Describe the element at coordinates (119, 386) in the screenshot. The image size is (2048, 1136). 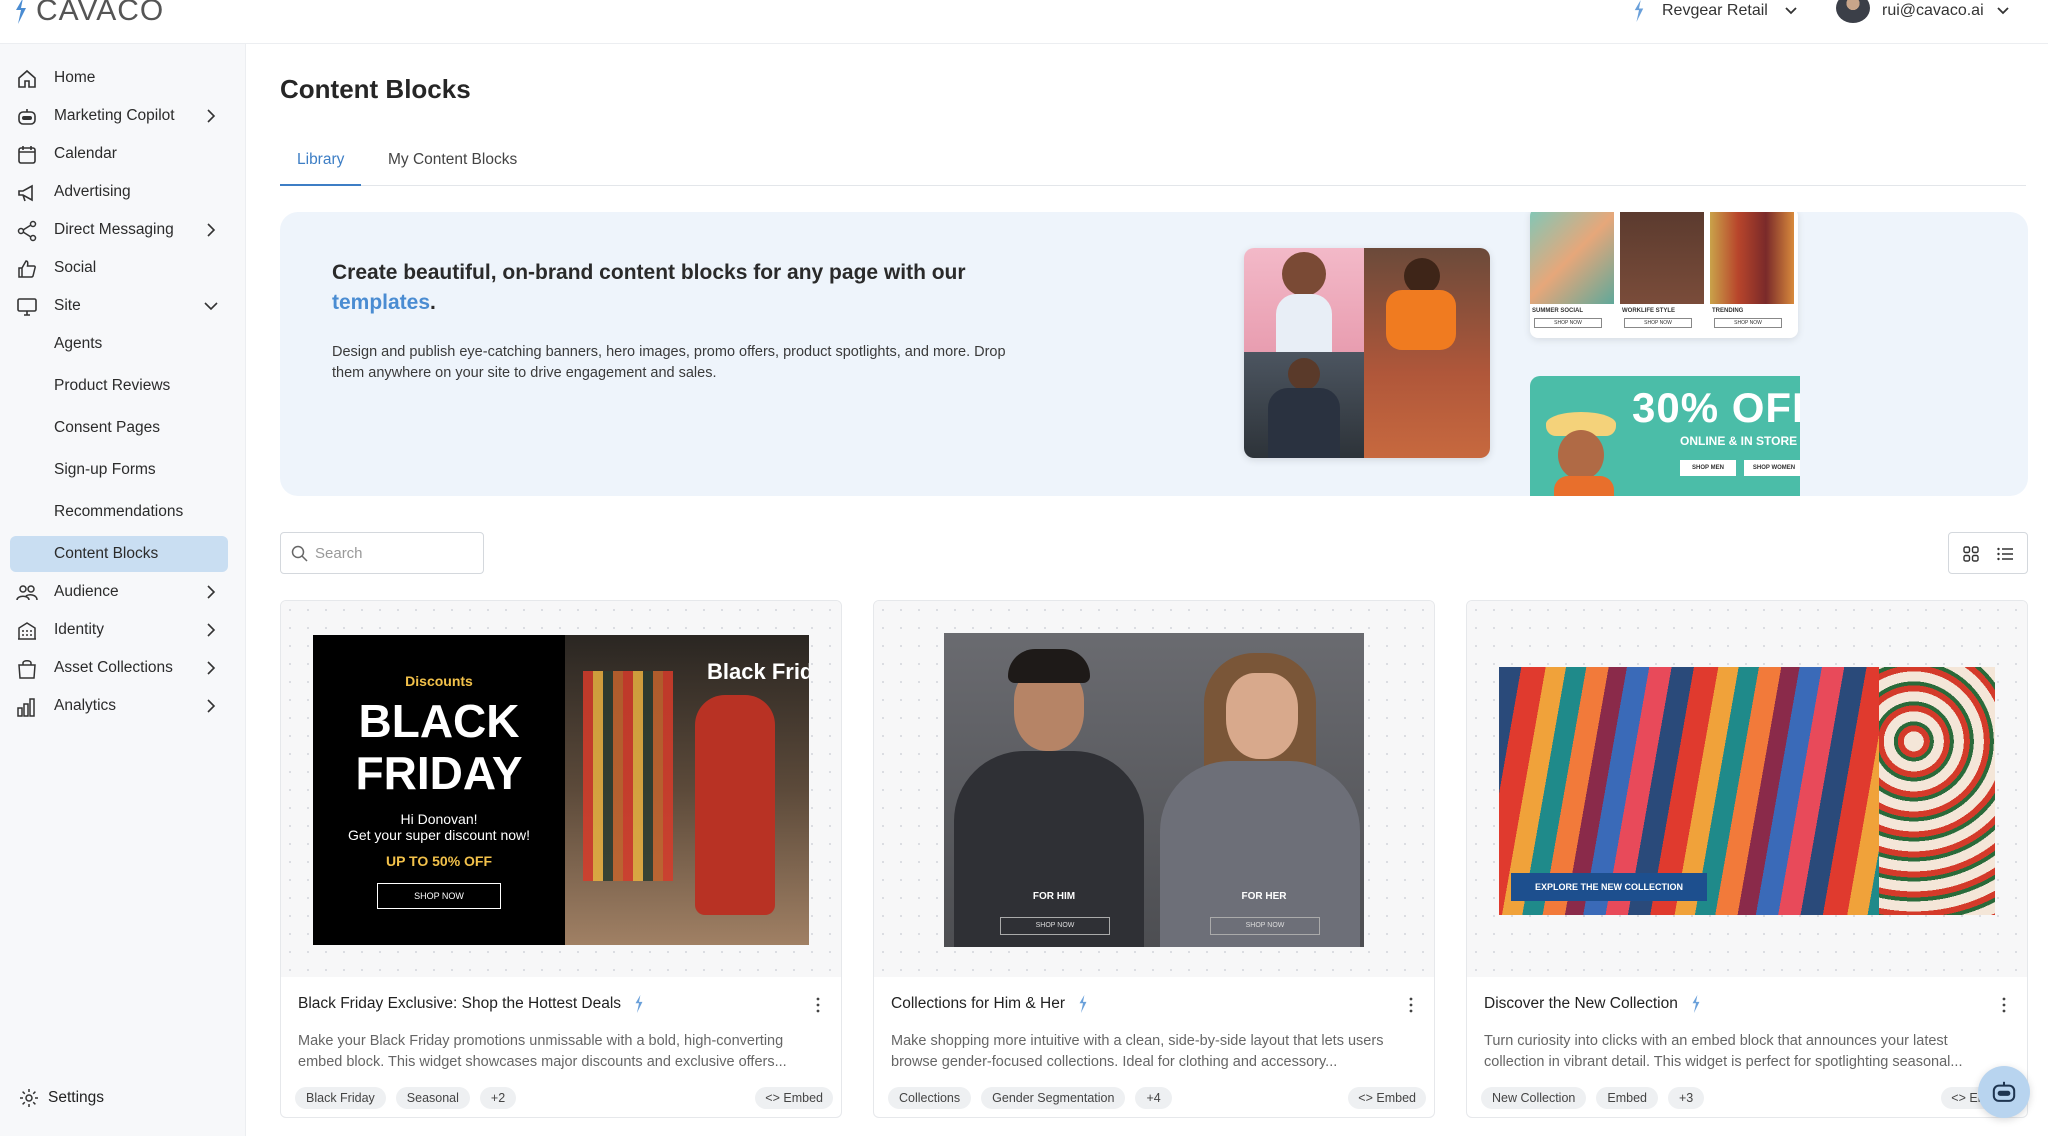
I see `sidebar-item-product-reviews: Product Reviews` at that location.